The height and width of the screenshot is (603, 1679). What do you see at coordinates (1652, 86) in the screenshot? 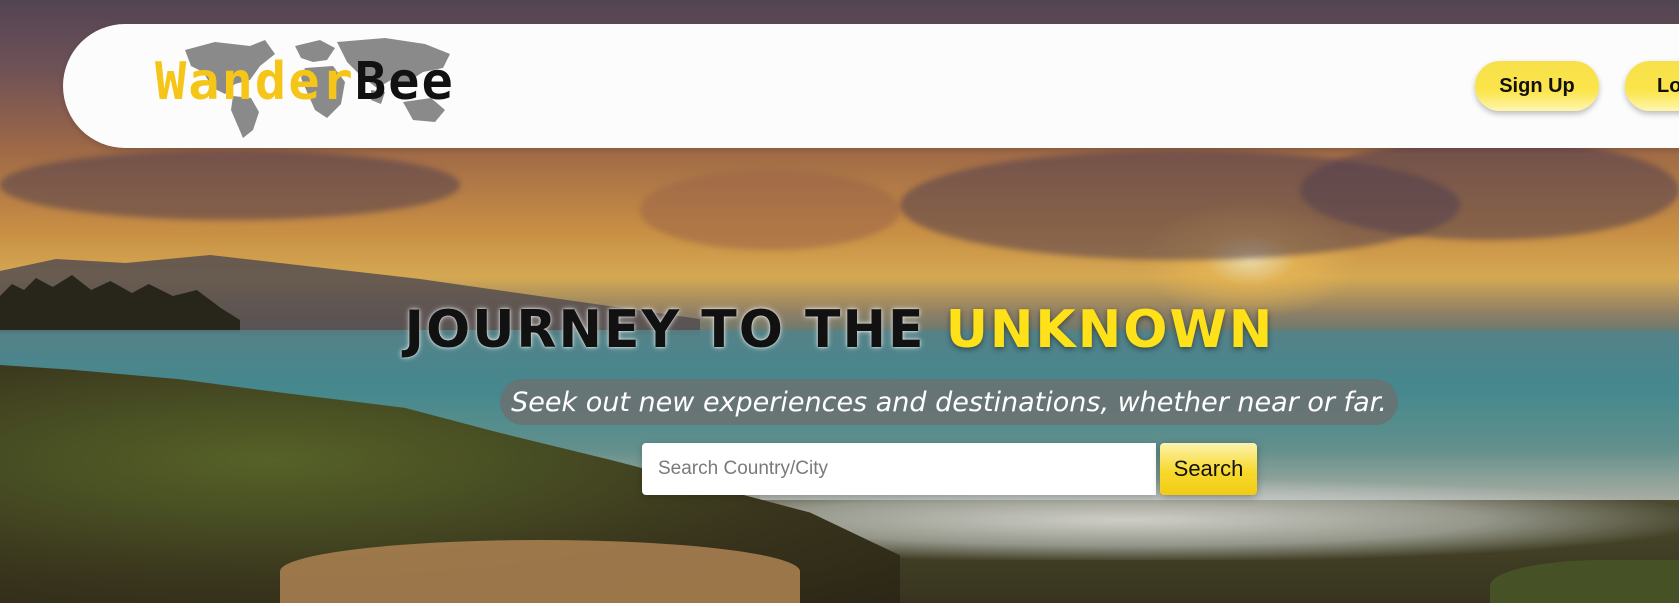
I see `login-button: Lo` at bounding box center [1652, 86].